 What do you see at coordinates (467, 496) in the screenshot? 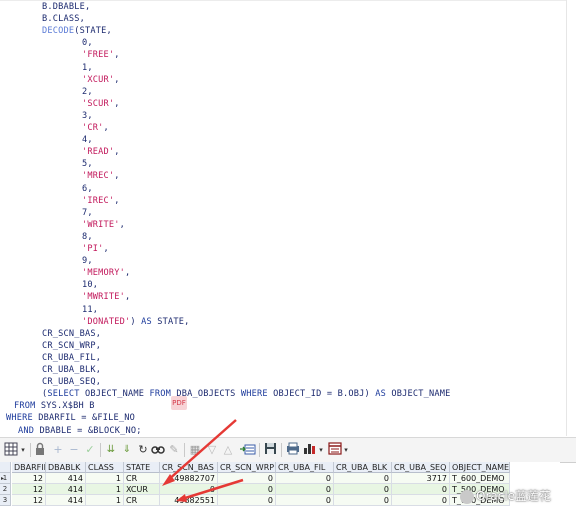
I see `wechat-icon` at bounding box center [467, 496].